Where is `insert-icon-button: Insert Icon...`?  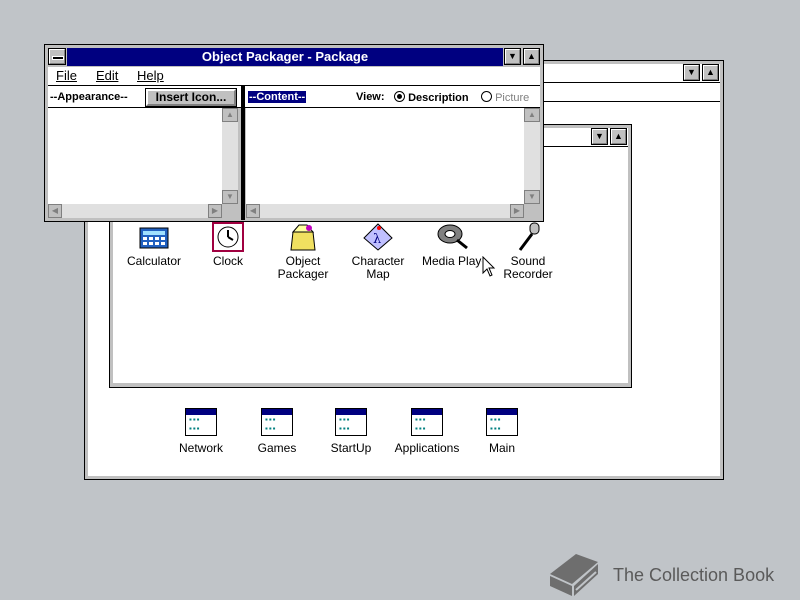 insert-icon-button: Insert Icon... is located at coordinates (191, 97).